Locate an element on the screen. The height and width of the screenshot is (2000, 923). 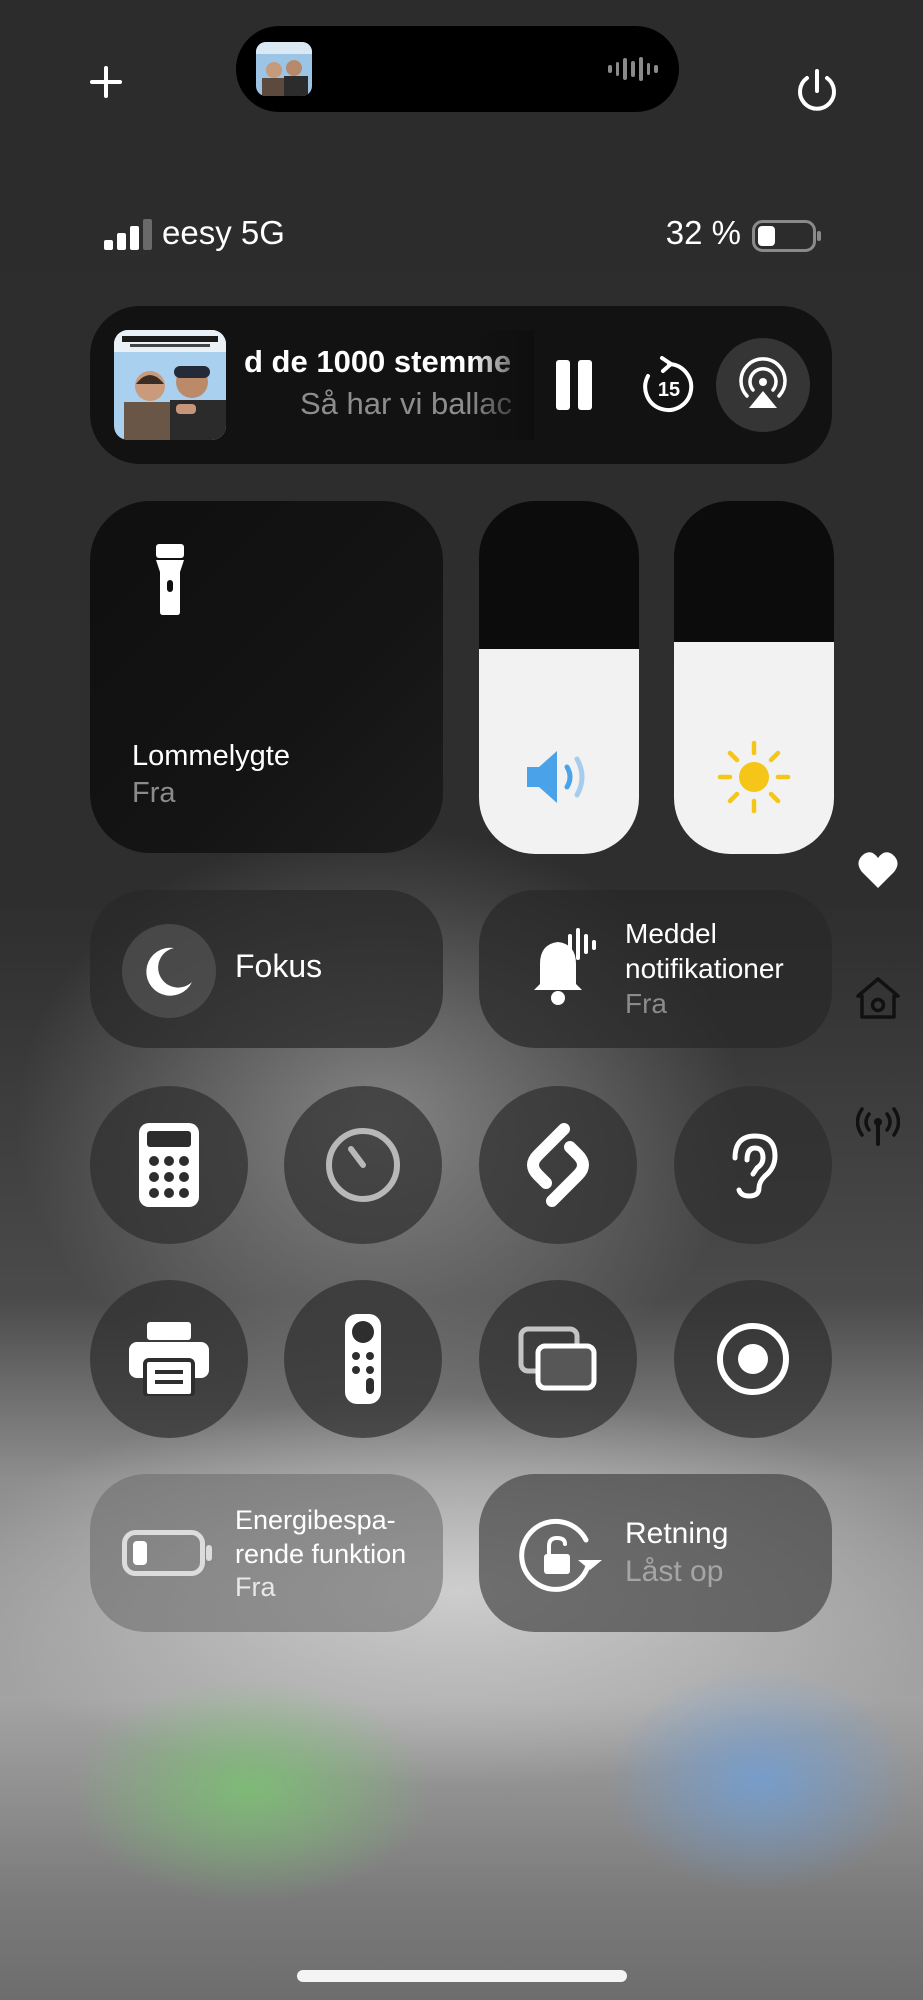
marquee-fade is located at coordinates (502, 385).